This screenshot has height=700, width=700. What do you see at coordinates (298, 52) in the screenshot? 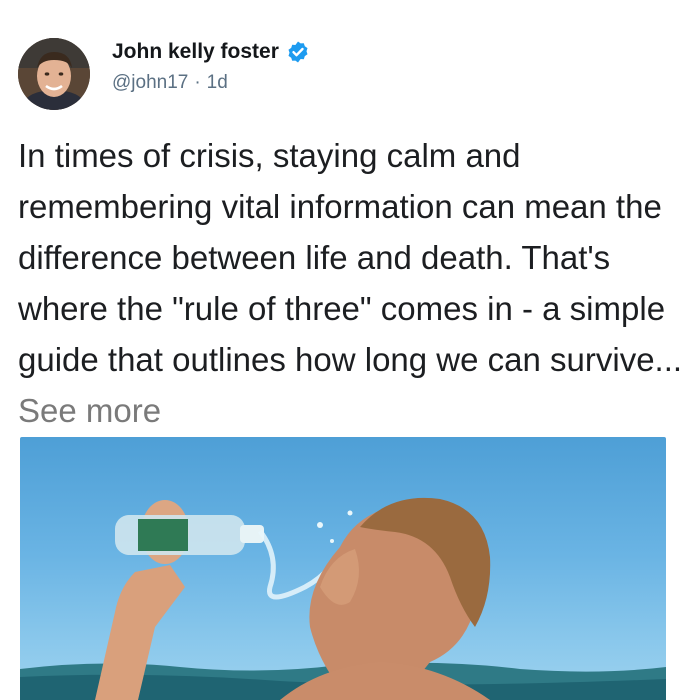
I see `verified-badge-icon` at bounding box center [298, 52].